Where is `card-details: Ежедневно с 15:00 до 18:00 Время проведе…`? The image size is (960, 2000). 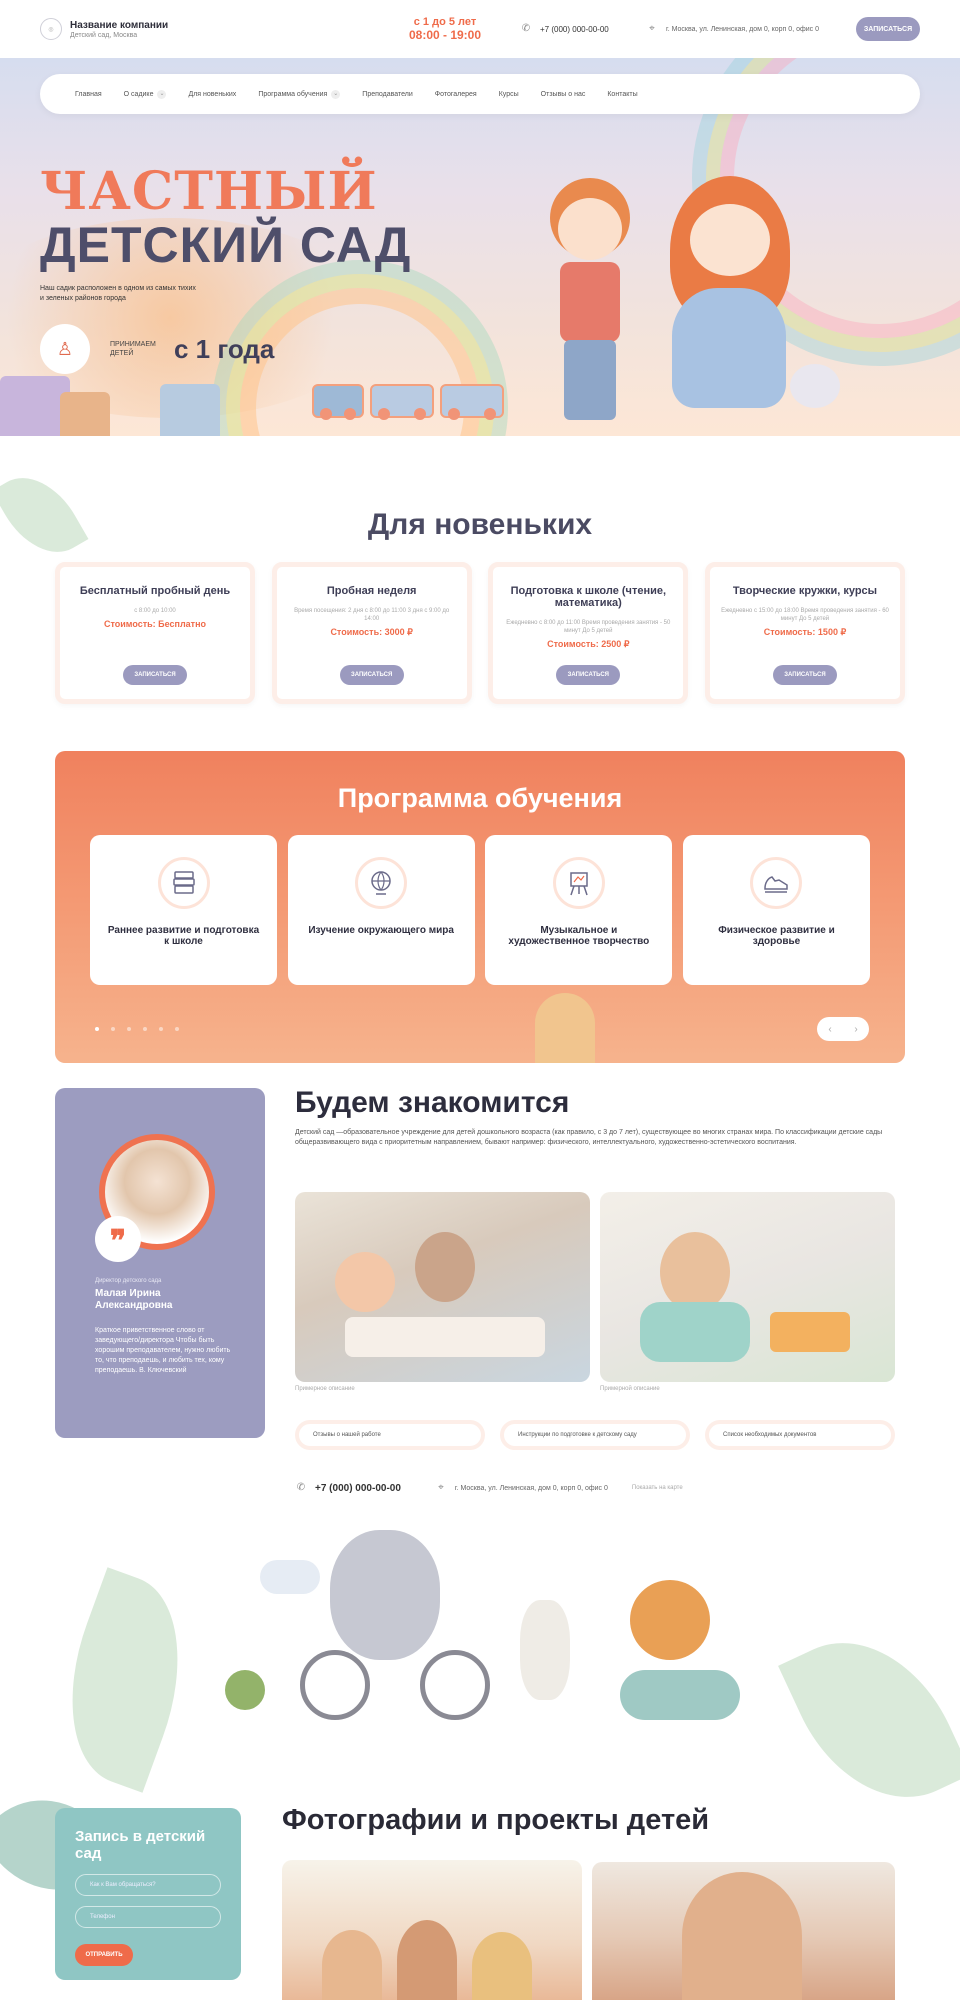 card-details: Ежедневно с 15:00 до 18:00 Время проведе… is located at coordinates (805, 615).